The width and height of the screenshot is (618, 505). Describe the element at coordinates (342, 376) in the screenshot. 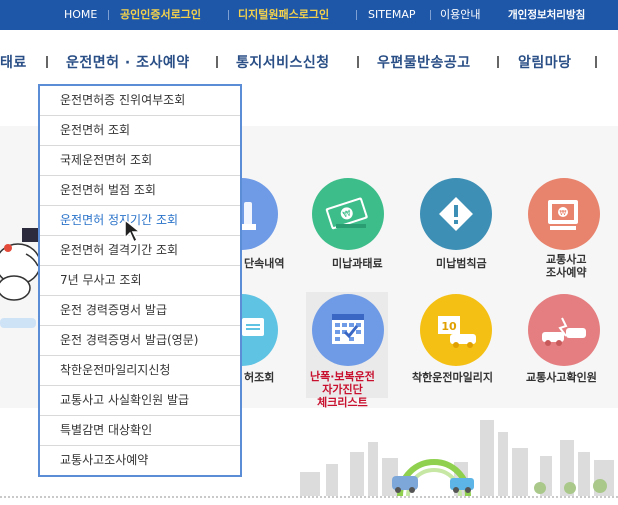

I see `reckless-driving-label-line1: 난폭·보복운전` at that location.